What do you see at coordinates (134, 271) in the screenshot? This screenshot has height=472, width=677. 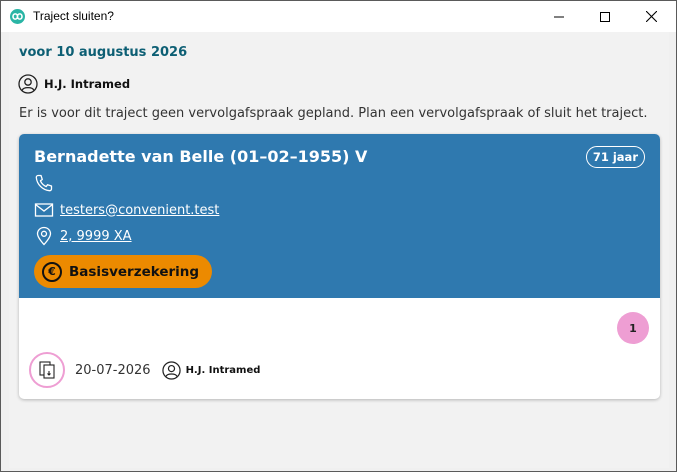 I see `insurance-label: Basisverzekering` at bounding box center [134, 271].